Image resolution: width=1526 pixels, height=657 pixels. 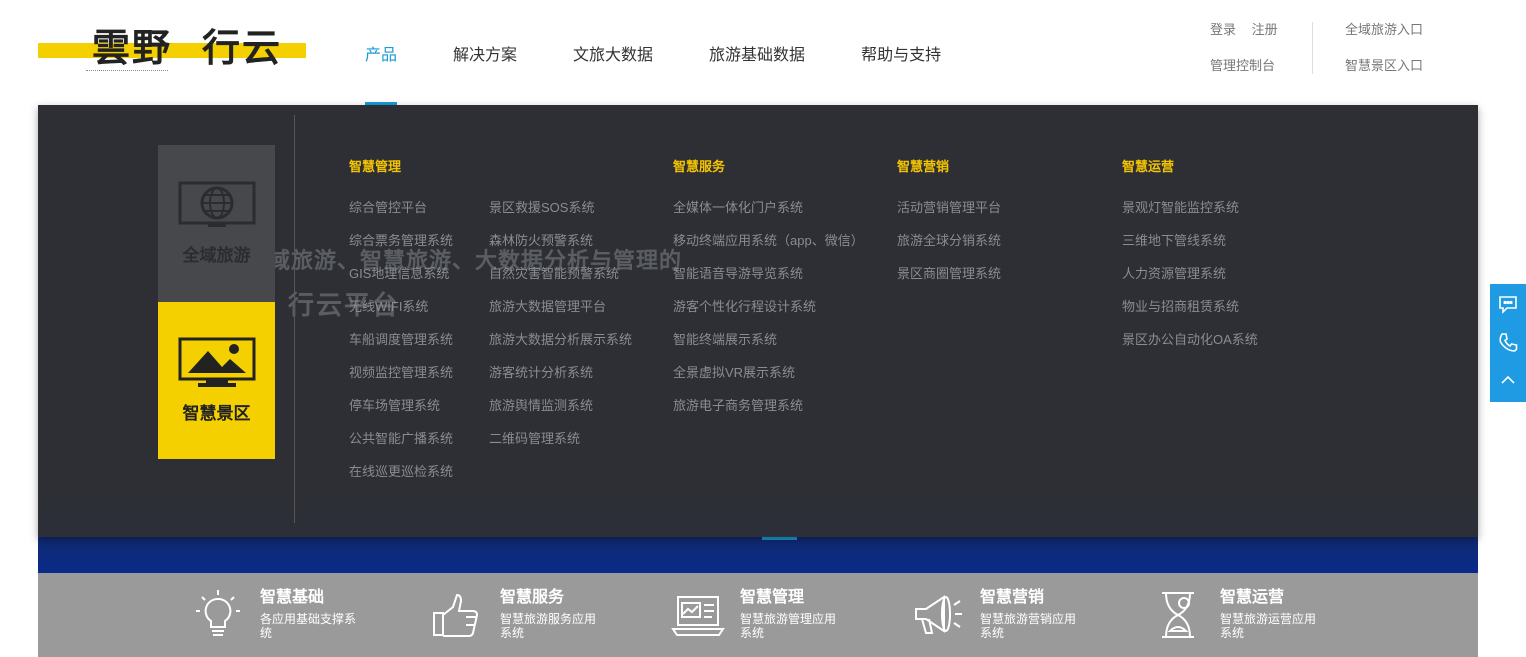 I want to click on user-links: 登录 注册 管理控制台, so click(x=1250, y=56).